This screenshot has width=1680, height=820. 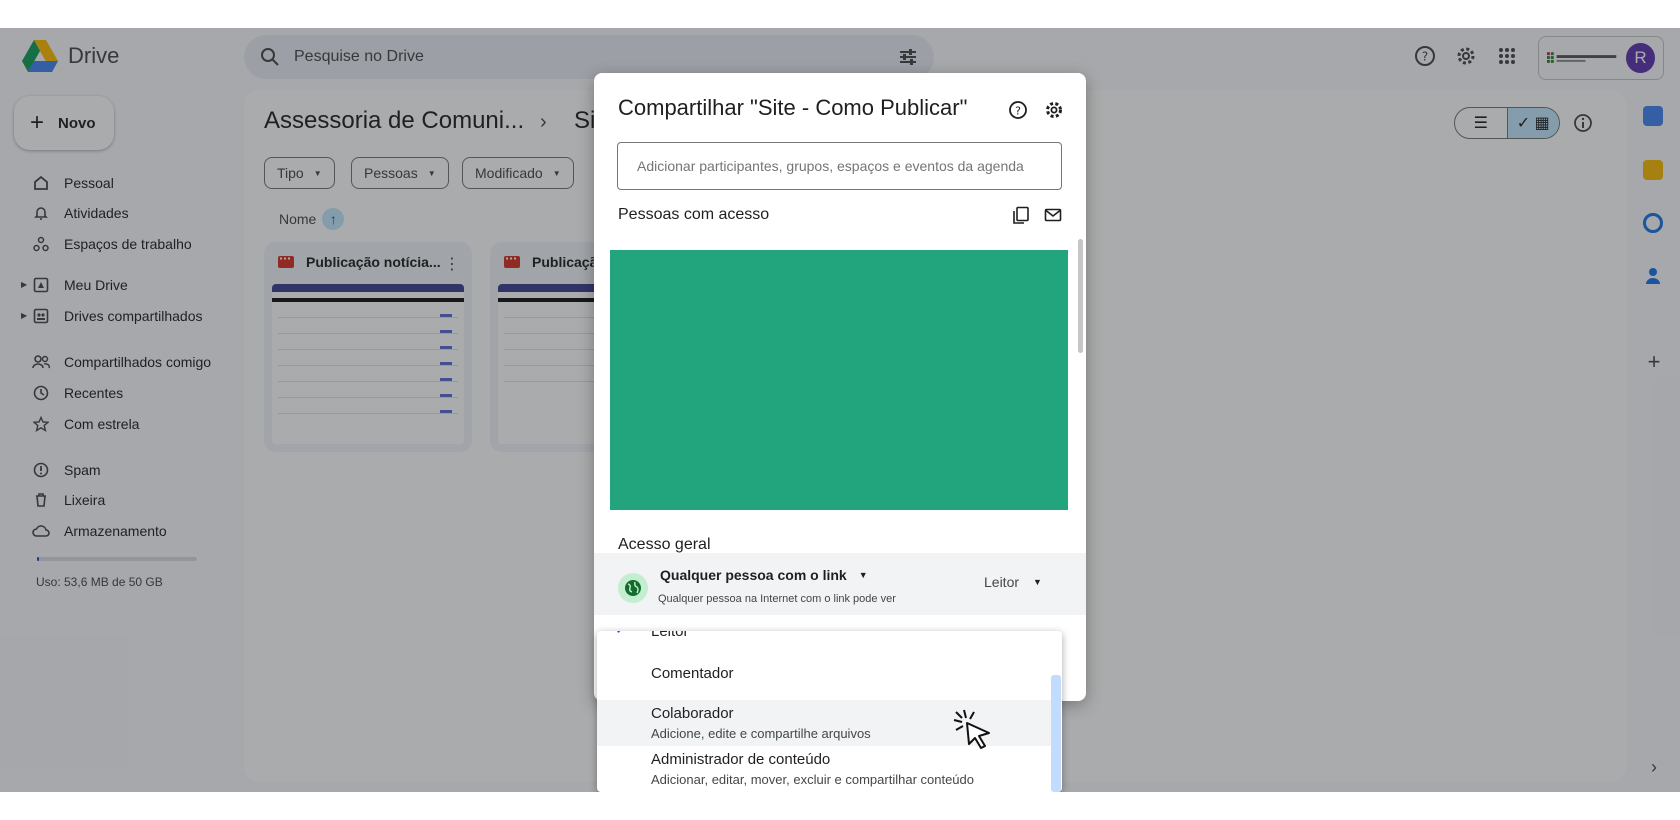 What do you see at coordinates (694, 214) in the screenshot?
I see `people-with-access-heading: Pessoas com acesso` at bounding box center [694, 214].